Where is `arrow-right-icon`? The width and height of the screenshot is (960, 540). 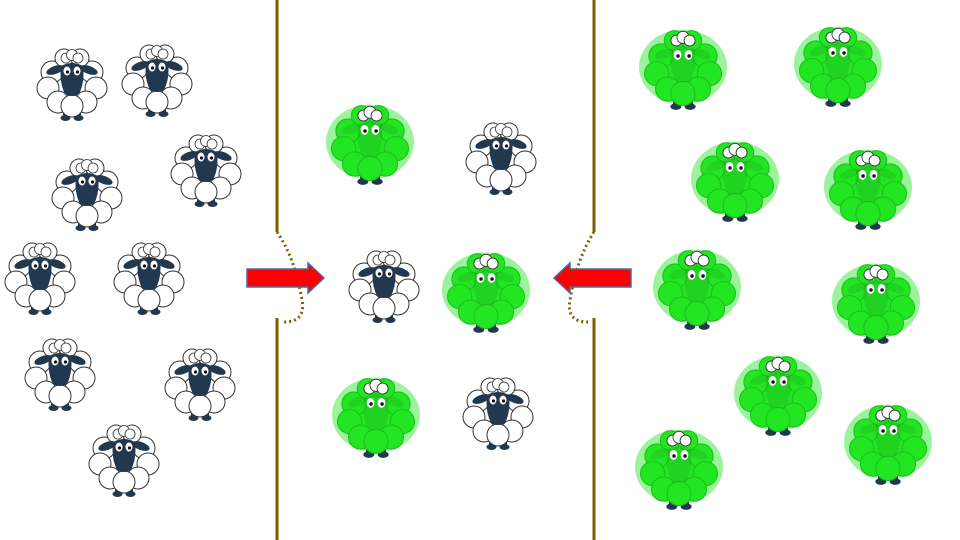
arrow-right-icon is located at coordinates (286, 278).